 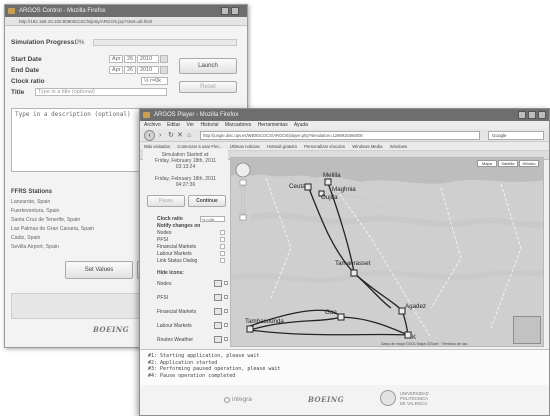 I want to click on pfsi-icon, so click(x=218, y=297).